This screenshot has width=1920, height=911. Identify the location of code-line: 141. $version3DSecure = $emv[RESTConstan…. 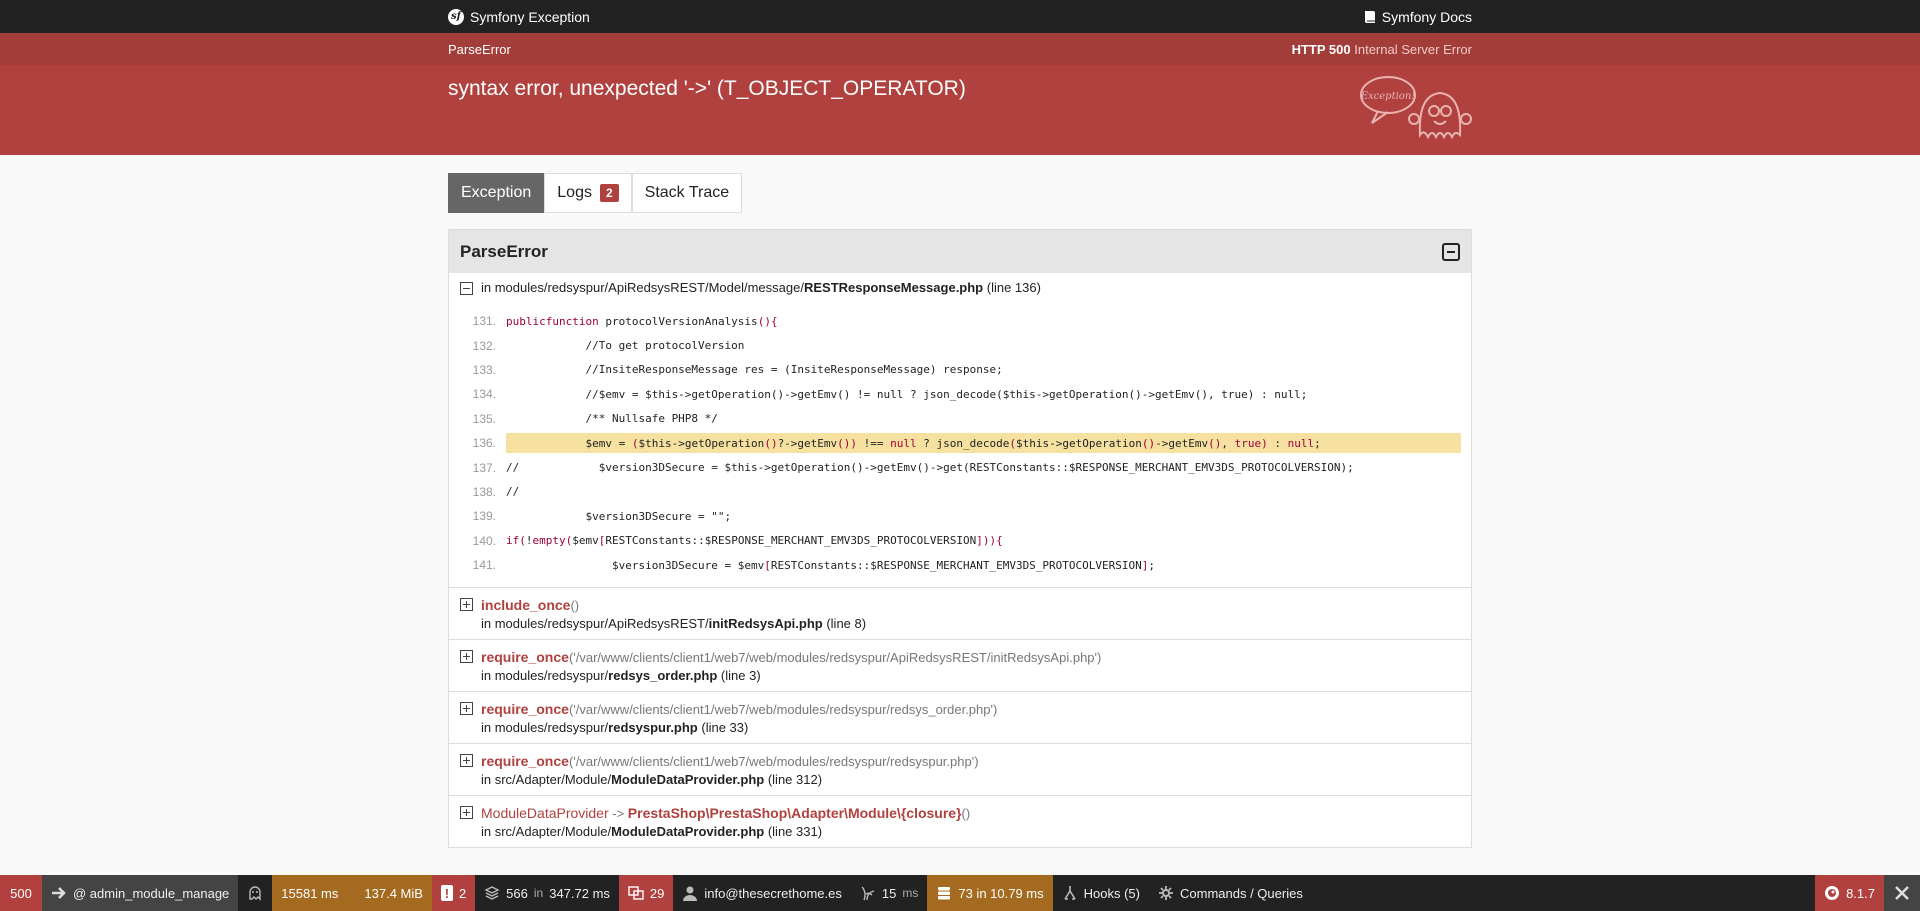
(960, 565).